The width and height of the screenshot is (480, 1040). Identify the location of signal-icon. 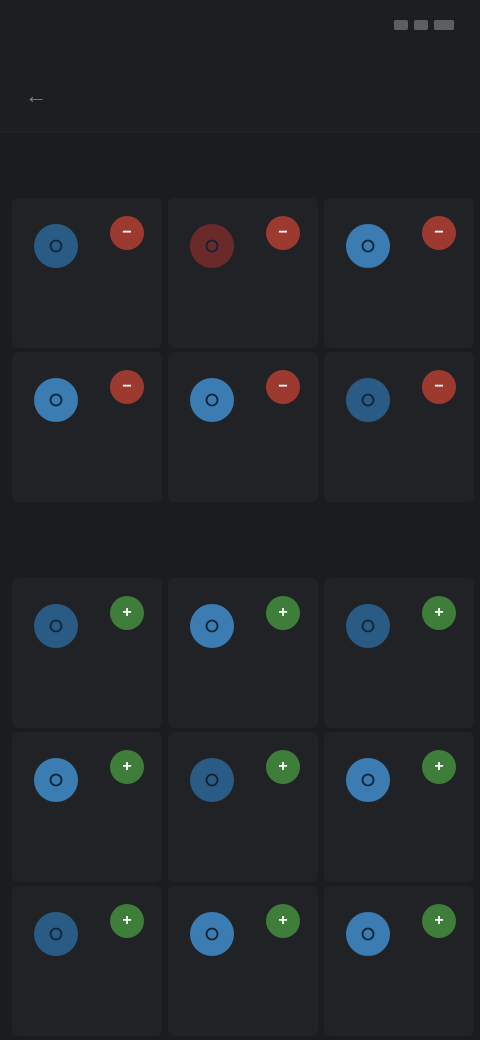
(401, 25).